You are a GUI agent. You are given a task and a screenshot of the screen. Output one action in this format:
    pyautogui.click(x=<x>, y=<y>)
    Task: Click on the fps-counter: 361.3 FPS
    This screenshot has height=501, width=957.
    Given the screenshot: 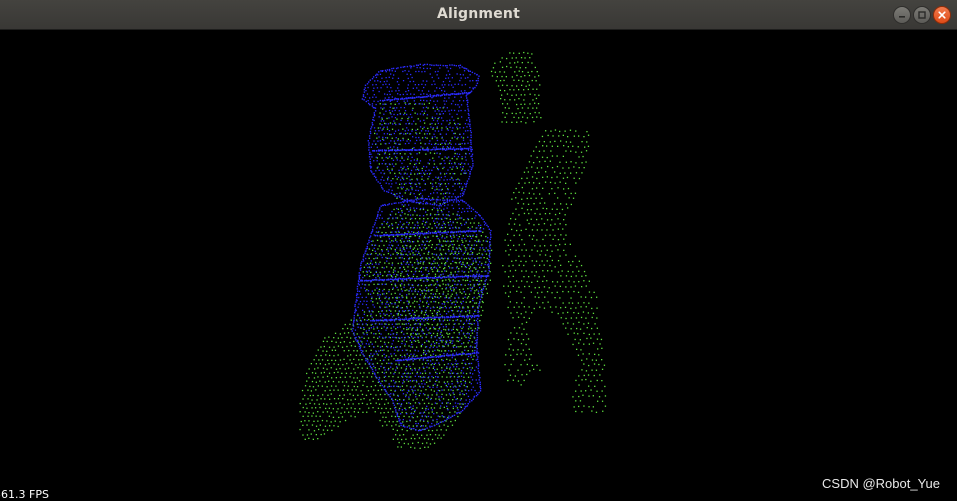 What is the action you would take?
    pyautogui.click(x=24, y=494)
    